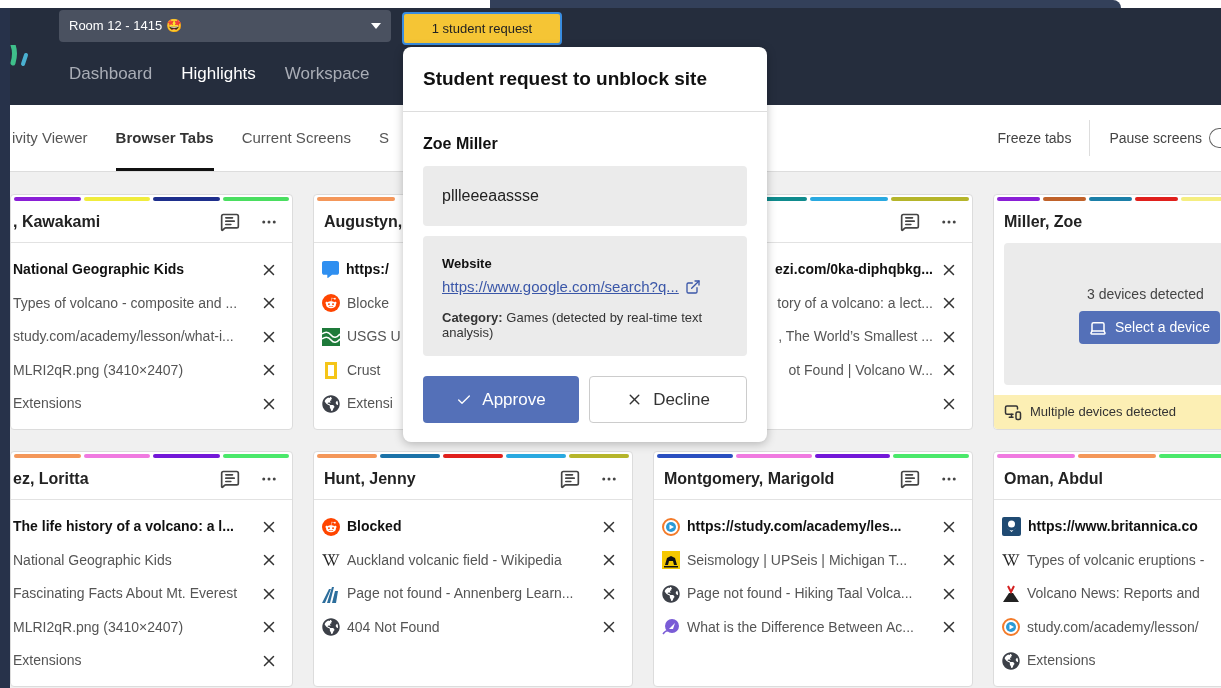  What do you see at coordinates (1103, 412) in the screenshot?
I see `warning-text: Multiple devices detected` at bounding box center [1103, 412].